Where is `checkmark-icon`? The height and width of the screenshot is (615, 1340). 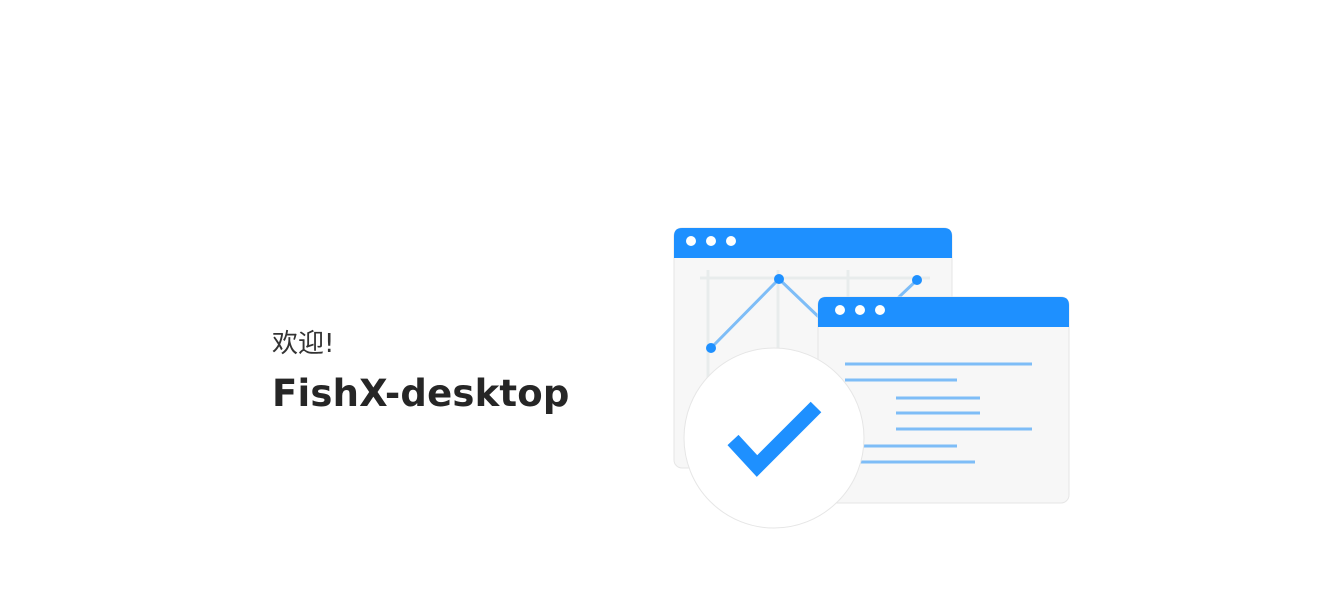
checkmark-icon is located at coordinates (774, 438).